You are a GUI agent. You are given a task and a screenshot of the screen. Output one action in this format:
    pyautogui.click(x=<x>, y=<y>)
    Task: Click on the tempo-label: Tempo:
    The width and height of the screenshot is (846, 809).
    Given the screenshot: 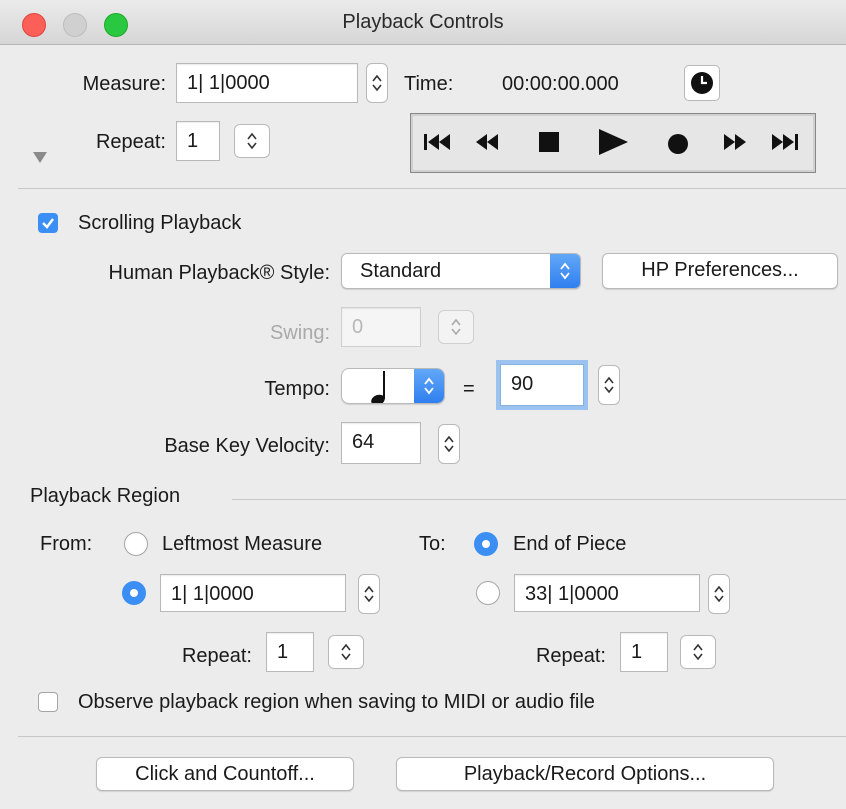 What is the action you would take?
    pyautogui.click(x=297, y=389)
    